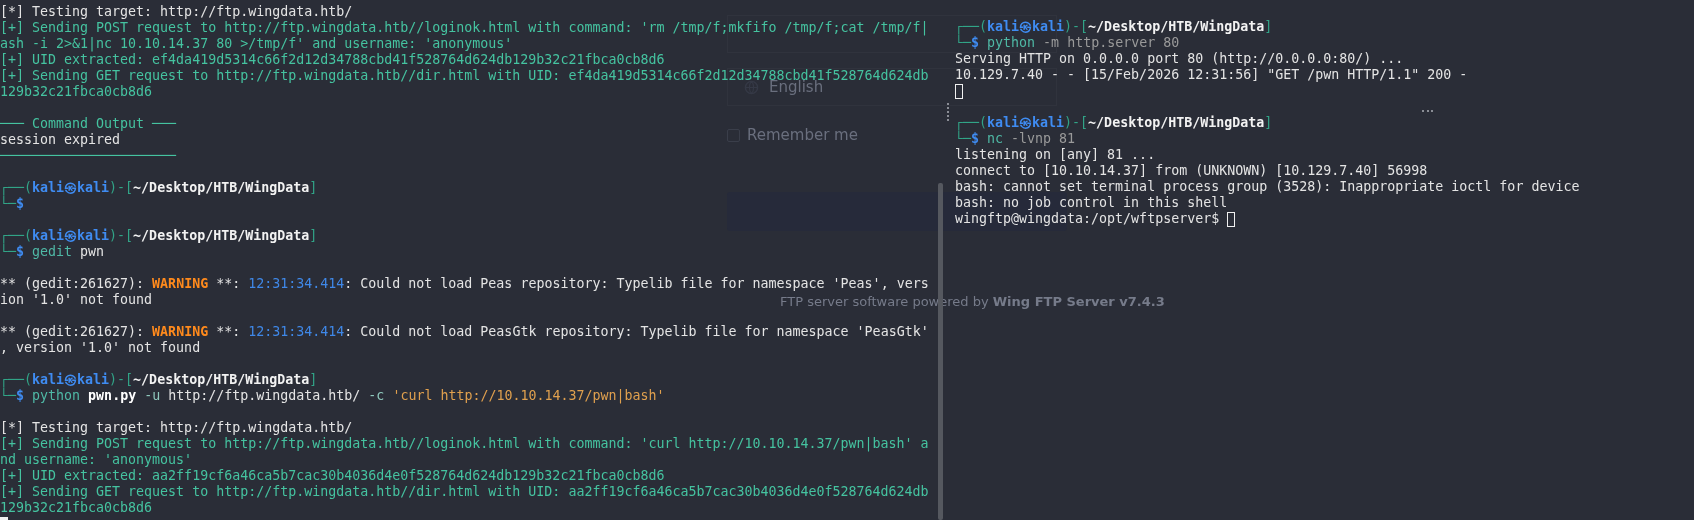  Describe the element at coordinates (112, 395) in the screenshot. I see `command-word: pwn.py` at that location.